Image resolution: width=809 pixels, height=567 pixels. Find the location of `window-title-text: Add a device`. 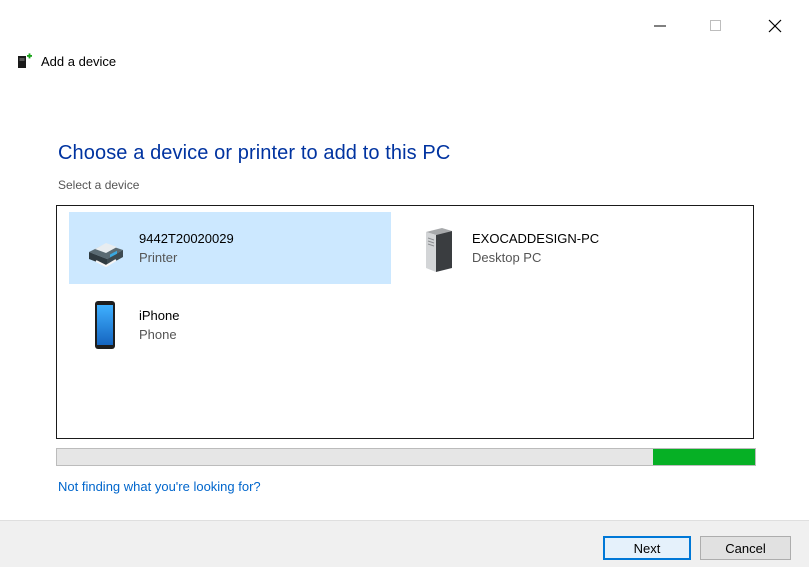

window-title-text: Add a device is located at coordinates (79, 61).